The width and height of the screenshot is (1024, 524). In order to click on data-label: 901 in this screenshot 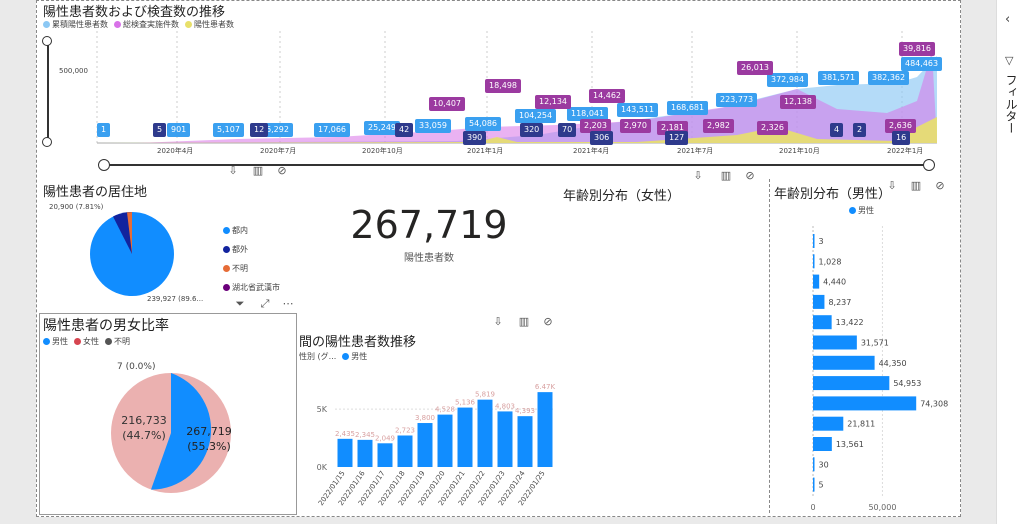, I will do `click(179, 130)`.